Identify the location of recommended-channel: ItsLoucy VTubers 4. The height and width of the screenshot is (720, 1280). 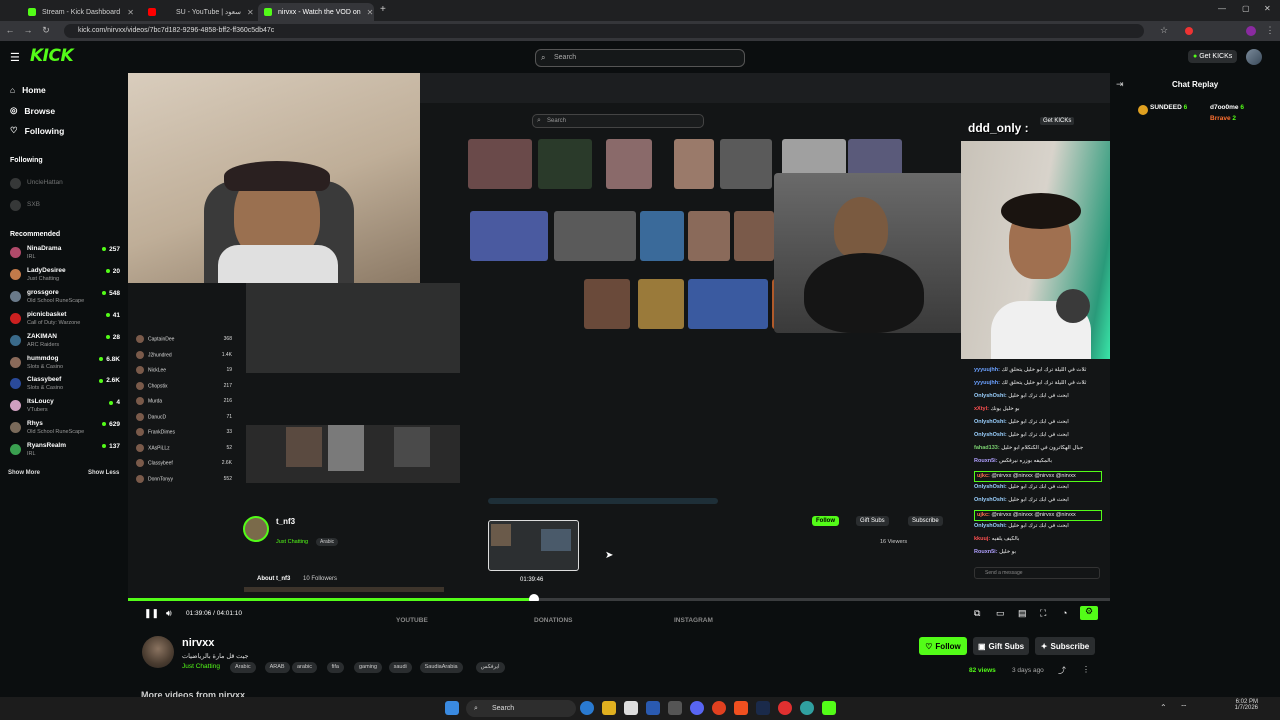
(66, 408).